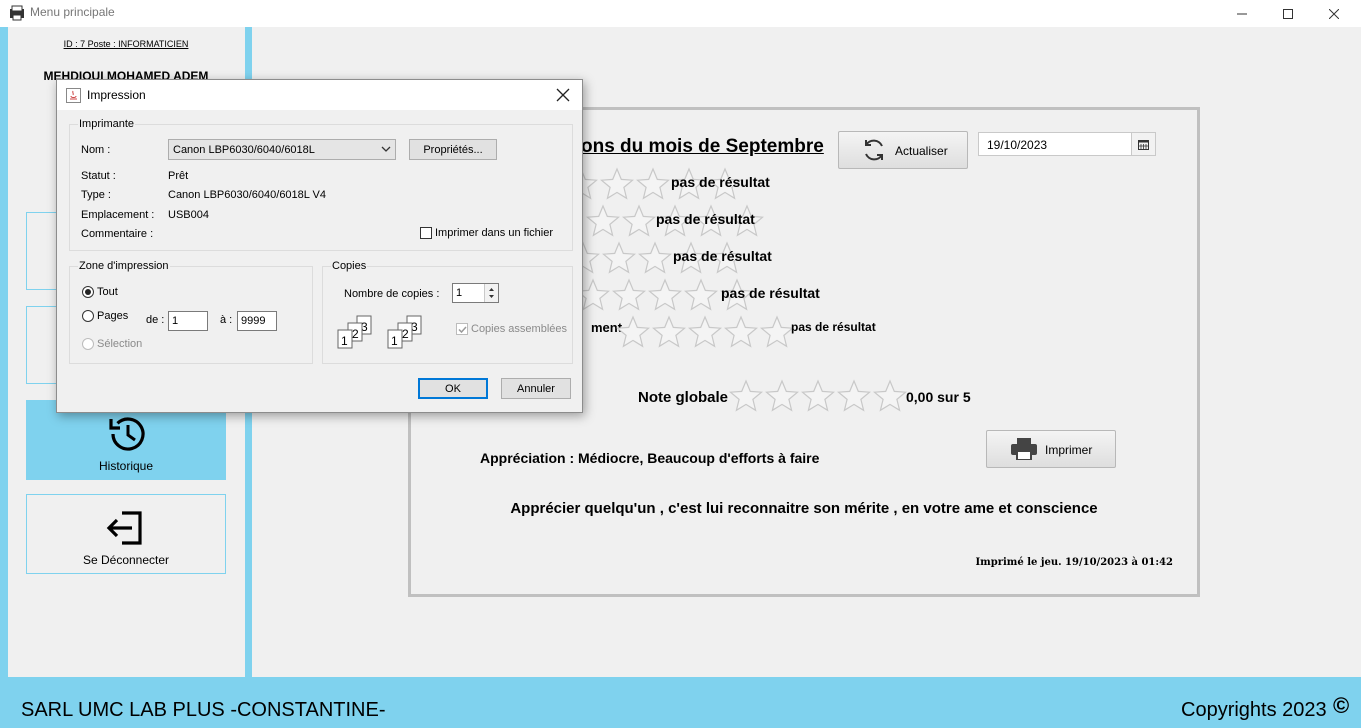 Image resolution: width=1361 pixels, height=728 pixels. Describe the element at coordinates (702, 146) in the screenshot. I see `report-title: ons du mois de Septembre` at that location.